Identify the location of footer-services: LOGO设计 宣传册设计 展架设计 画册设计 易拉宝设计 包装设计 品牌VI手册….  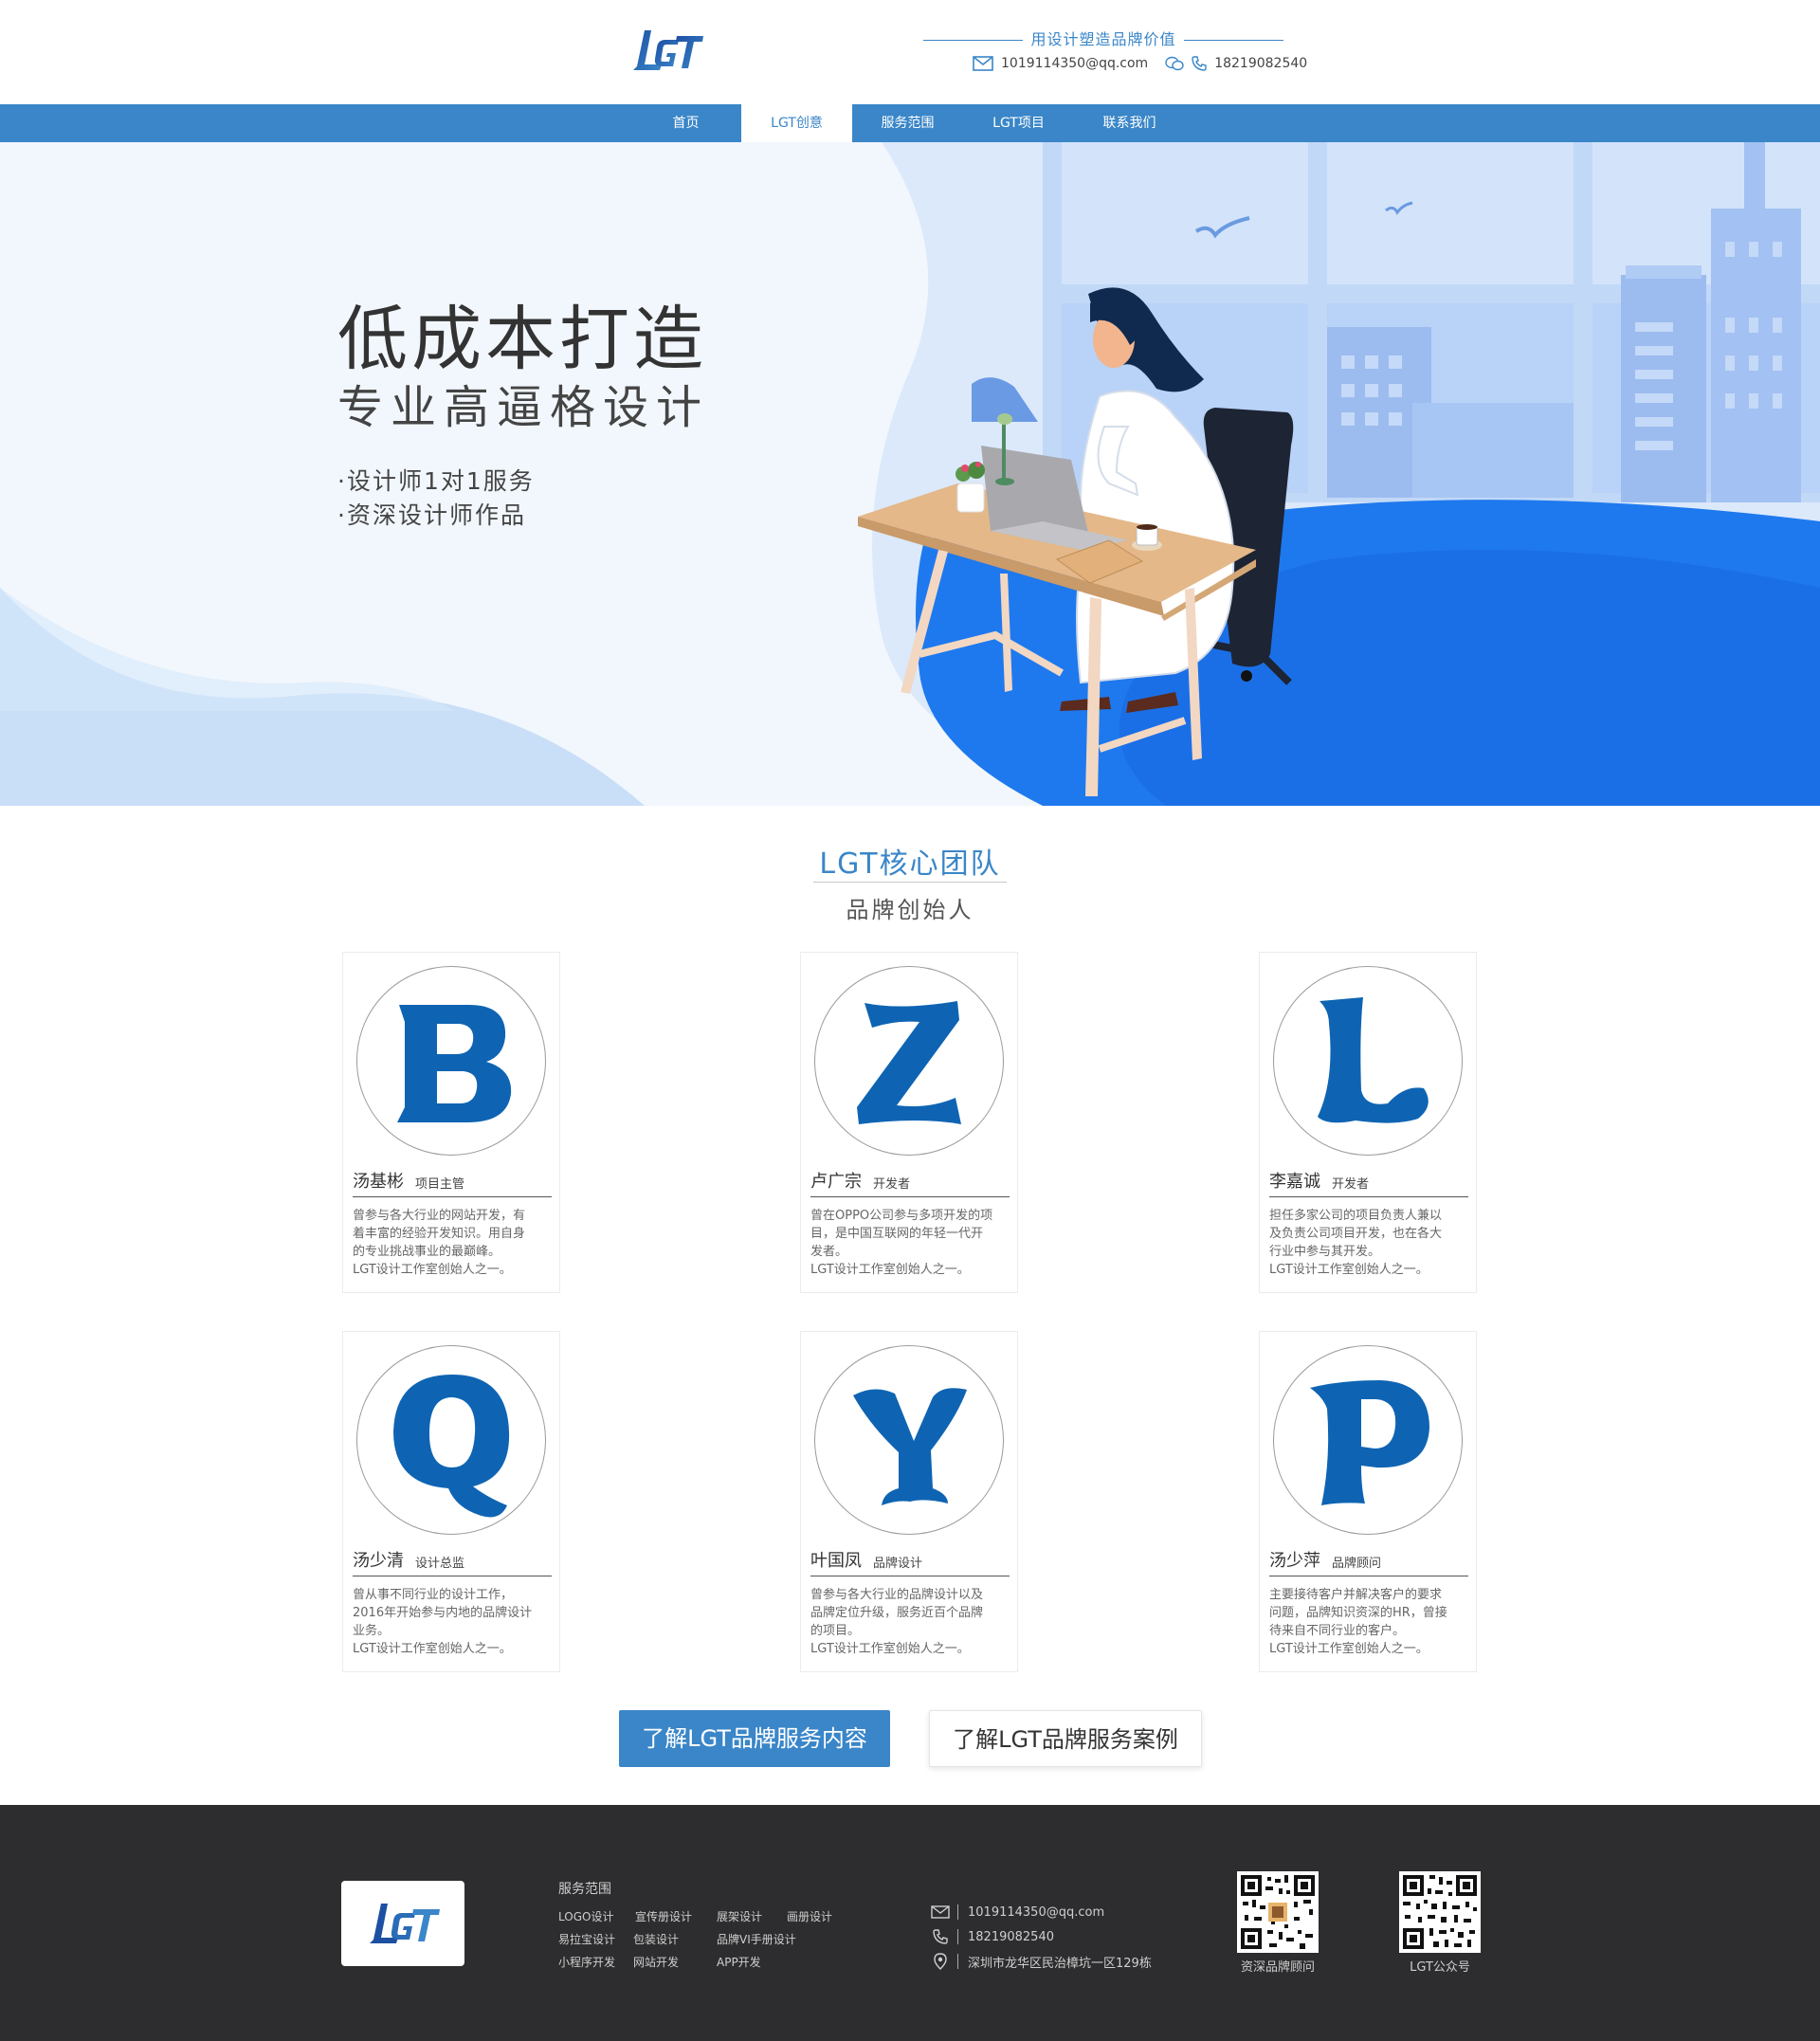
(710, 1939).